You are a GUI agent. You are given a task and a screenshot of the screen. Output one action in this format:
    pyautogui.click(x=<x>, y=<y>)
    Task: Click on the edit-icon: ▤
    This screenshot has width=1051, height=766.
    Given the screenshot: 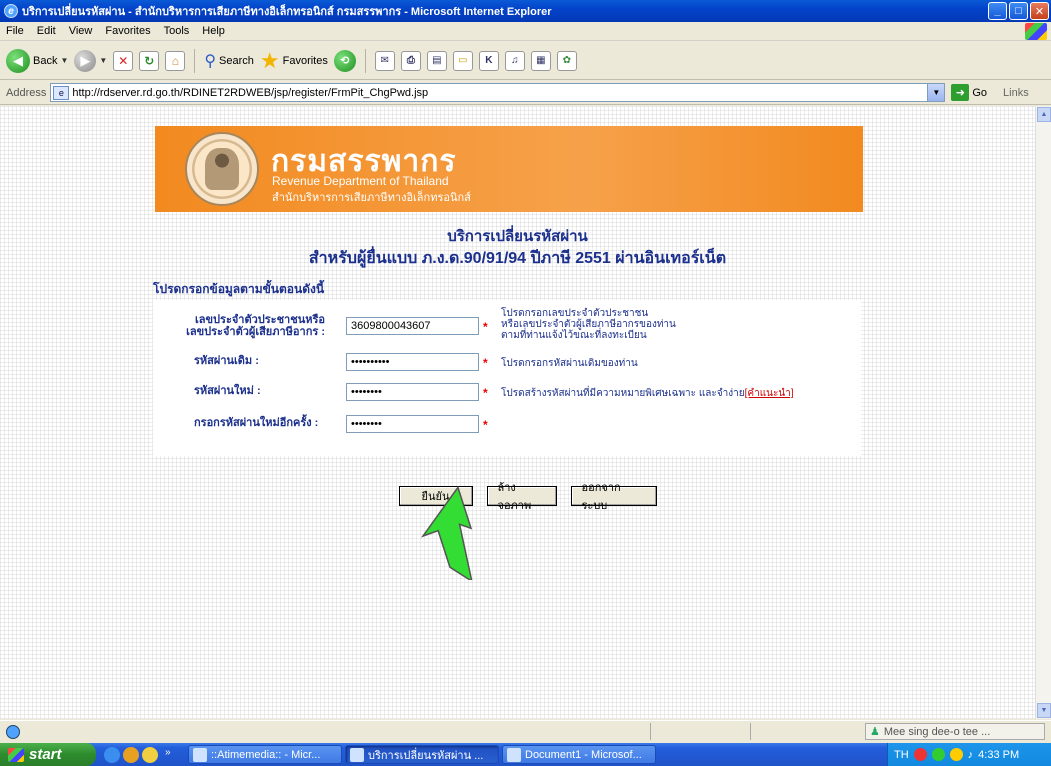 What is the action you would take?
    pyautogui.click(x=436, y=60)
    